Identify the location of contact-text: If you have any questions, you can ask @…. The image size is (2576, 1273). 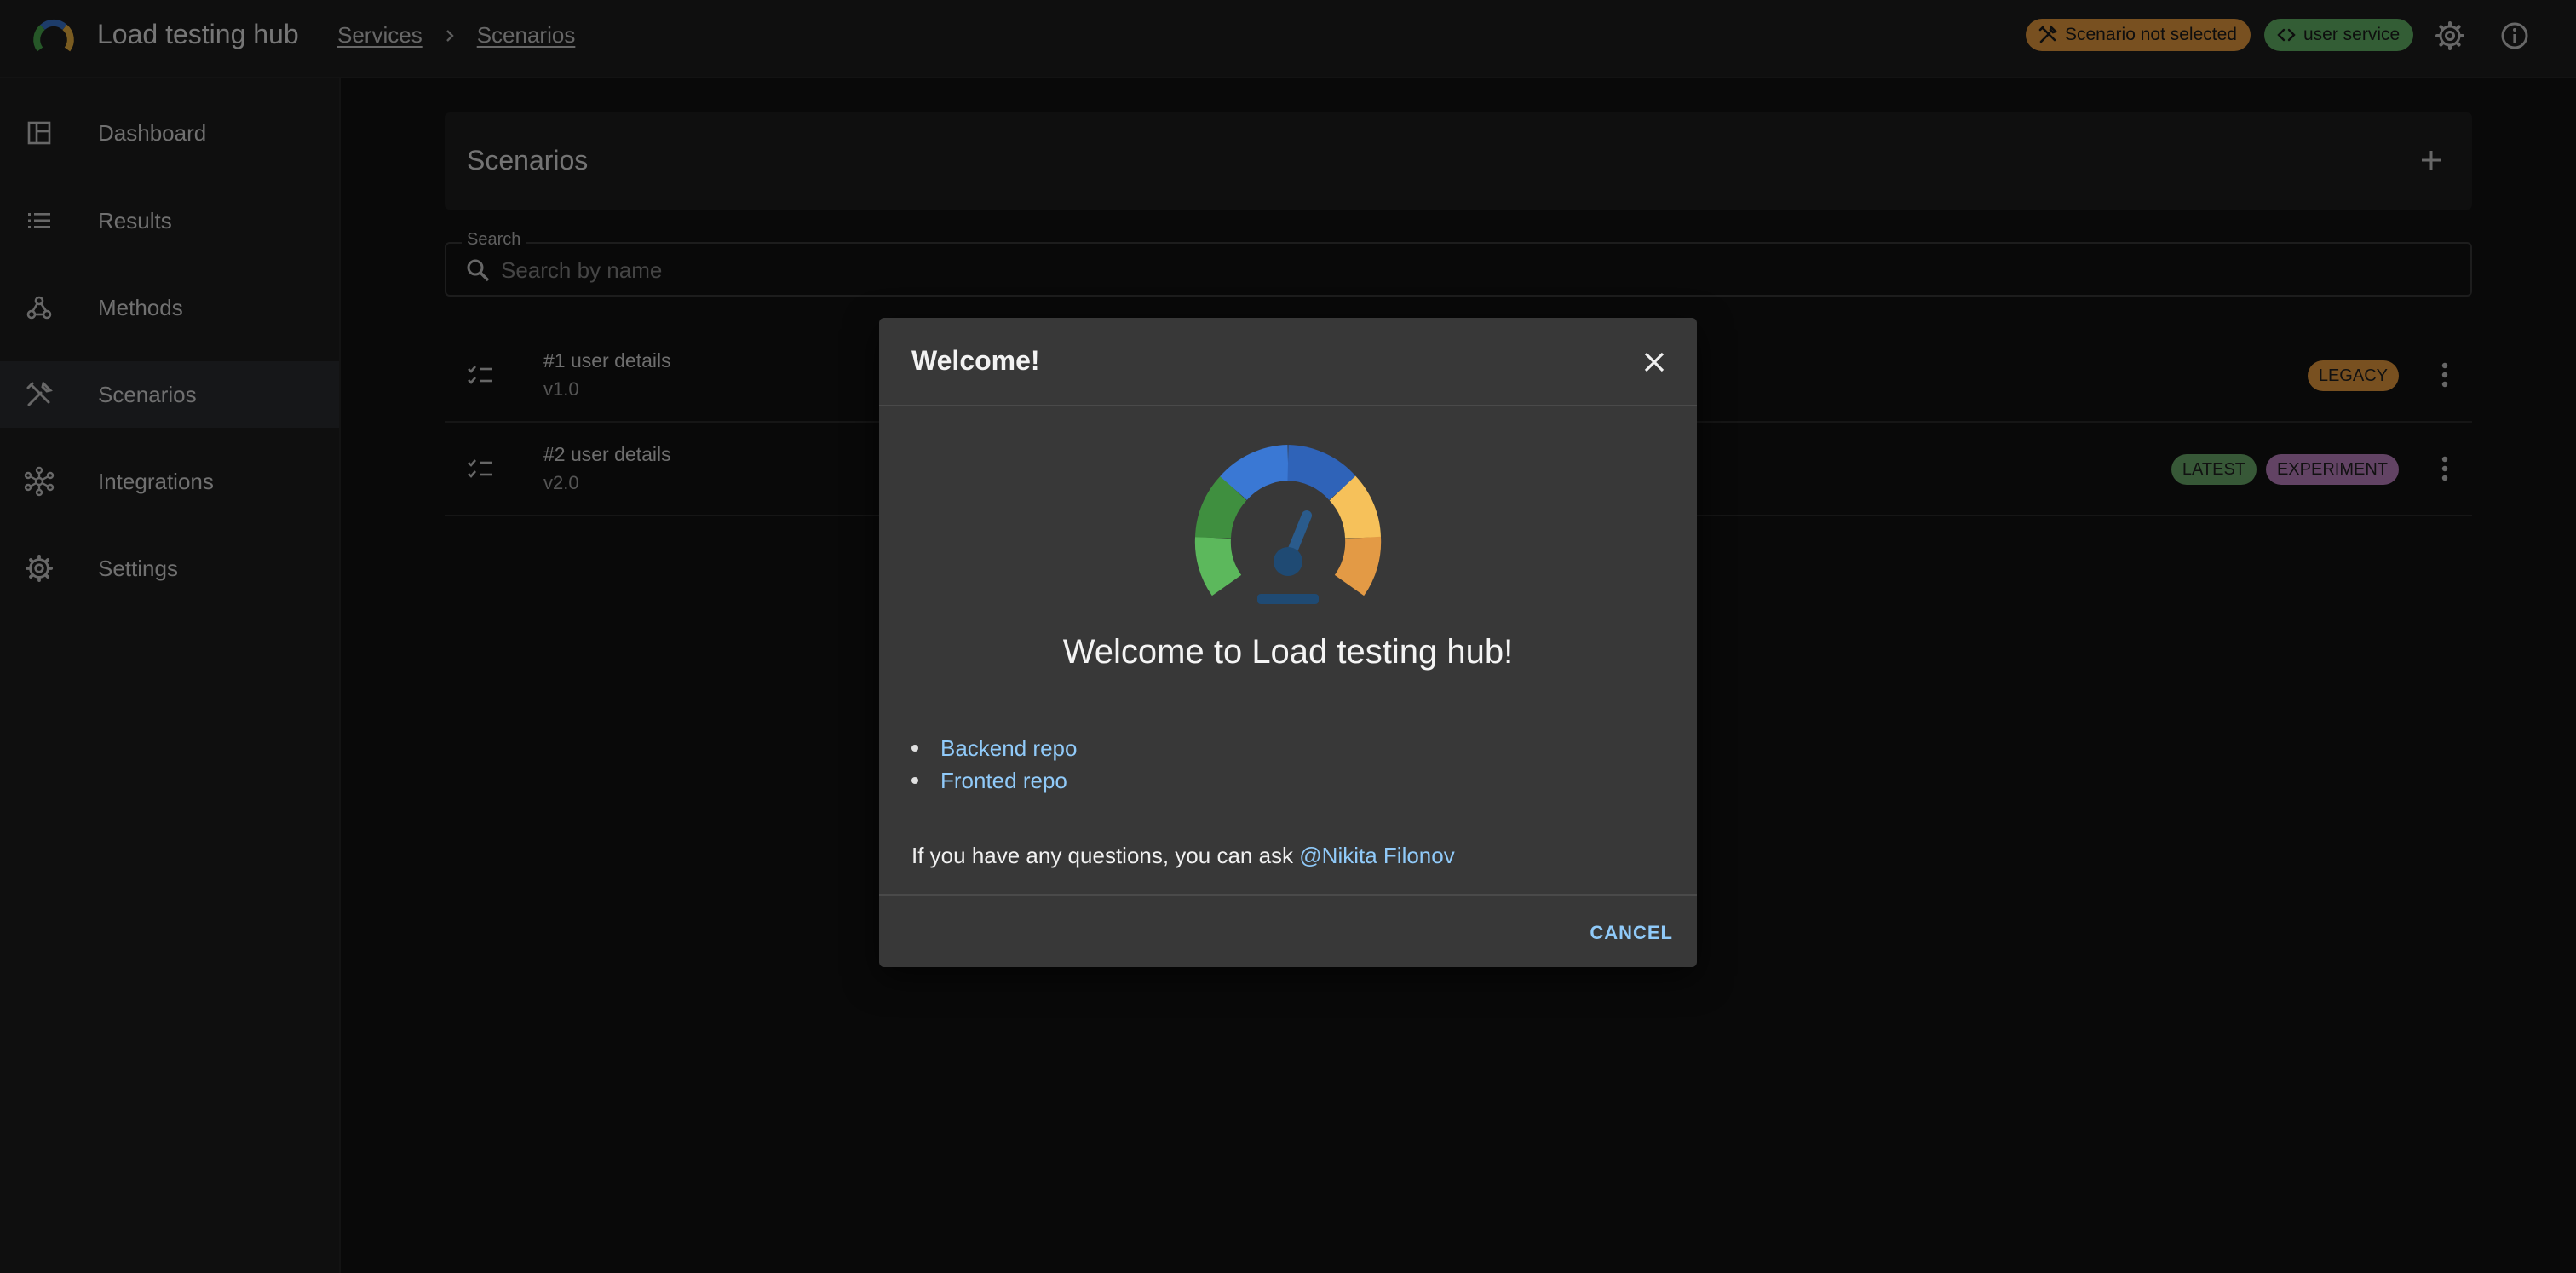
(1183, 856).